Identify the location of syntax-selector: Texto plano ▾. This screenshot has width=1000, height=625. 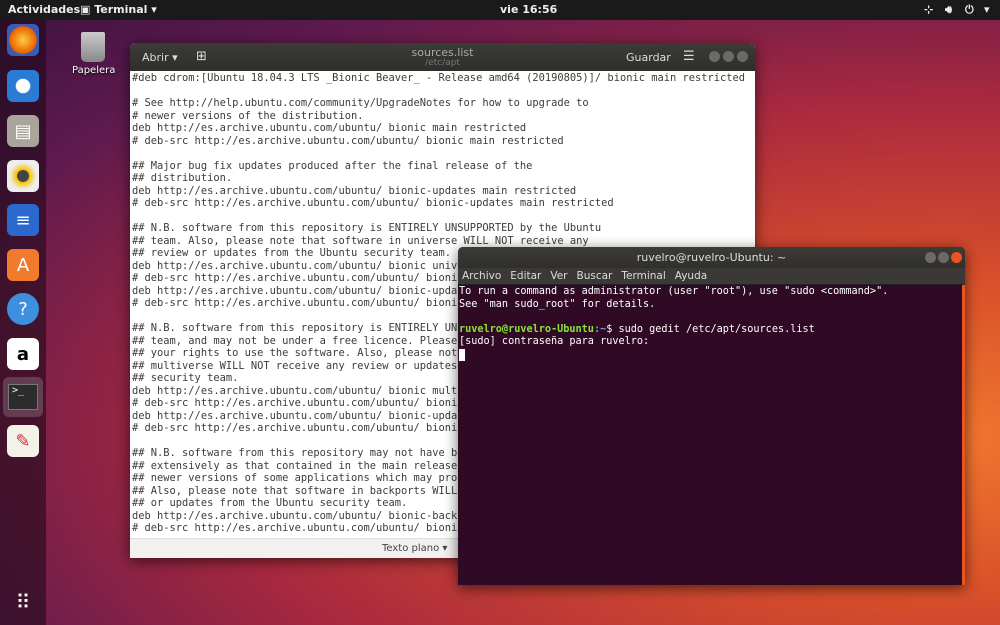
(414, 548).